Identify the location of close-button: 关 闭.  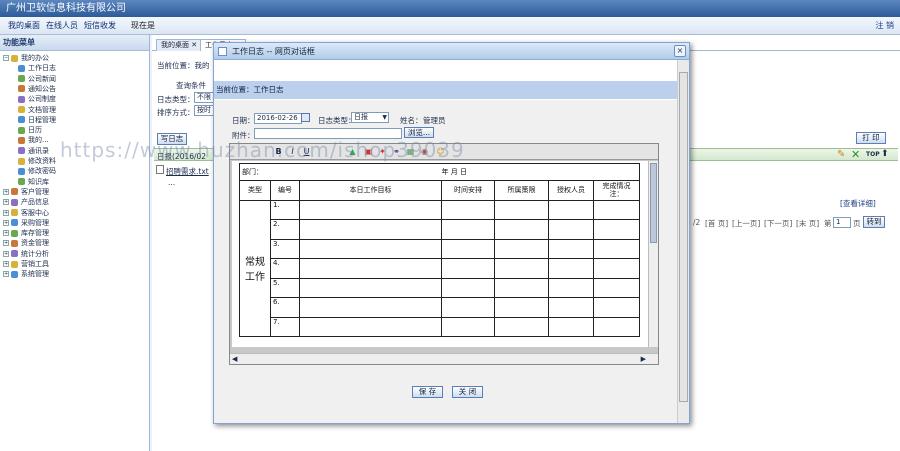
(467, 392).